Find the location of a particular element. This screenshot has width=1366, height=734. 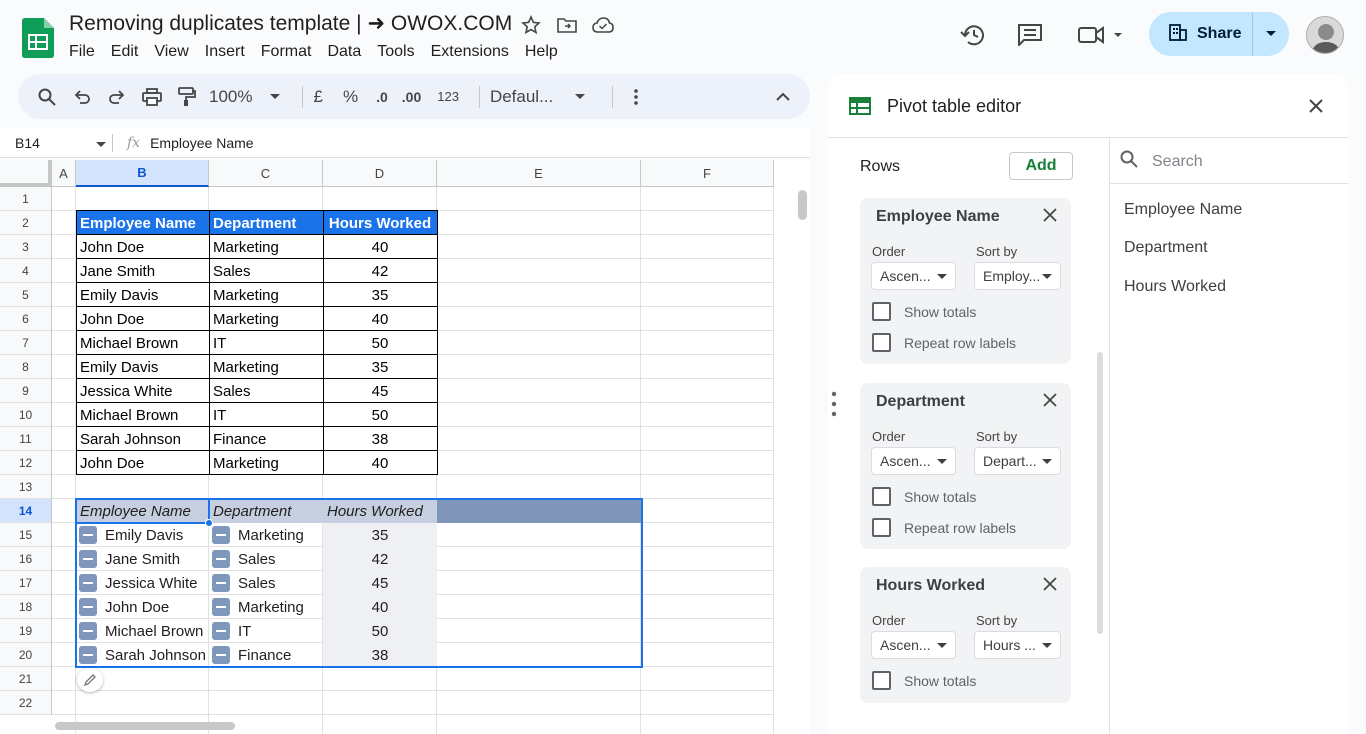

menu-file: File is located at coordinates (86, 52).